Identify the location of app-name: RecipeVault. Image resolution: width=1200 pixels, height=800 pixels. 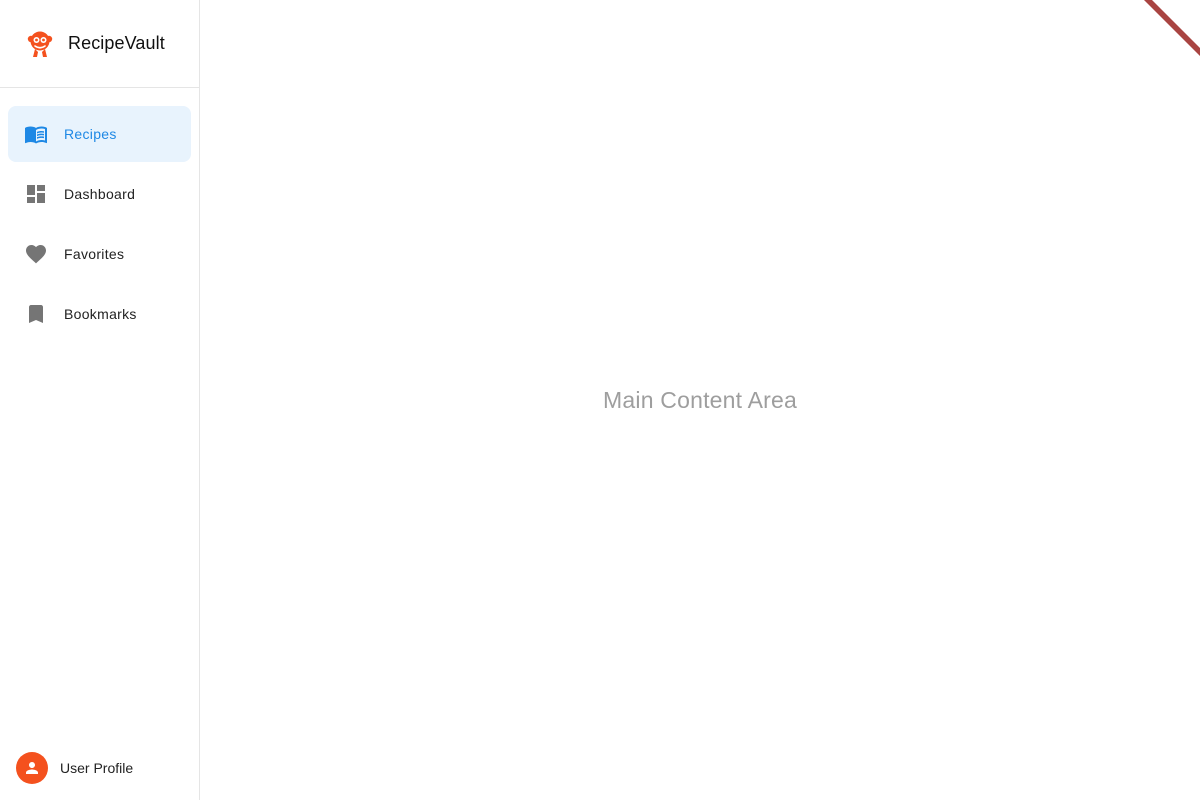
(116, 43).